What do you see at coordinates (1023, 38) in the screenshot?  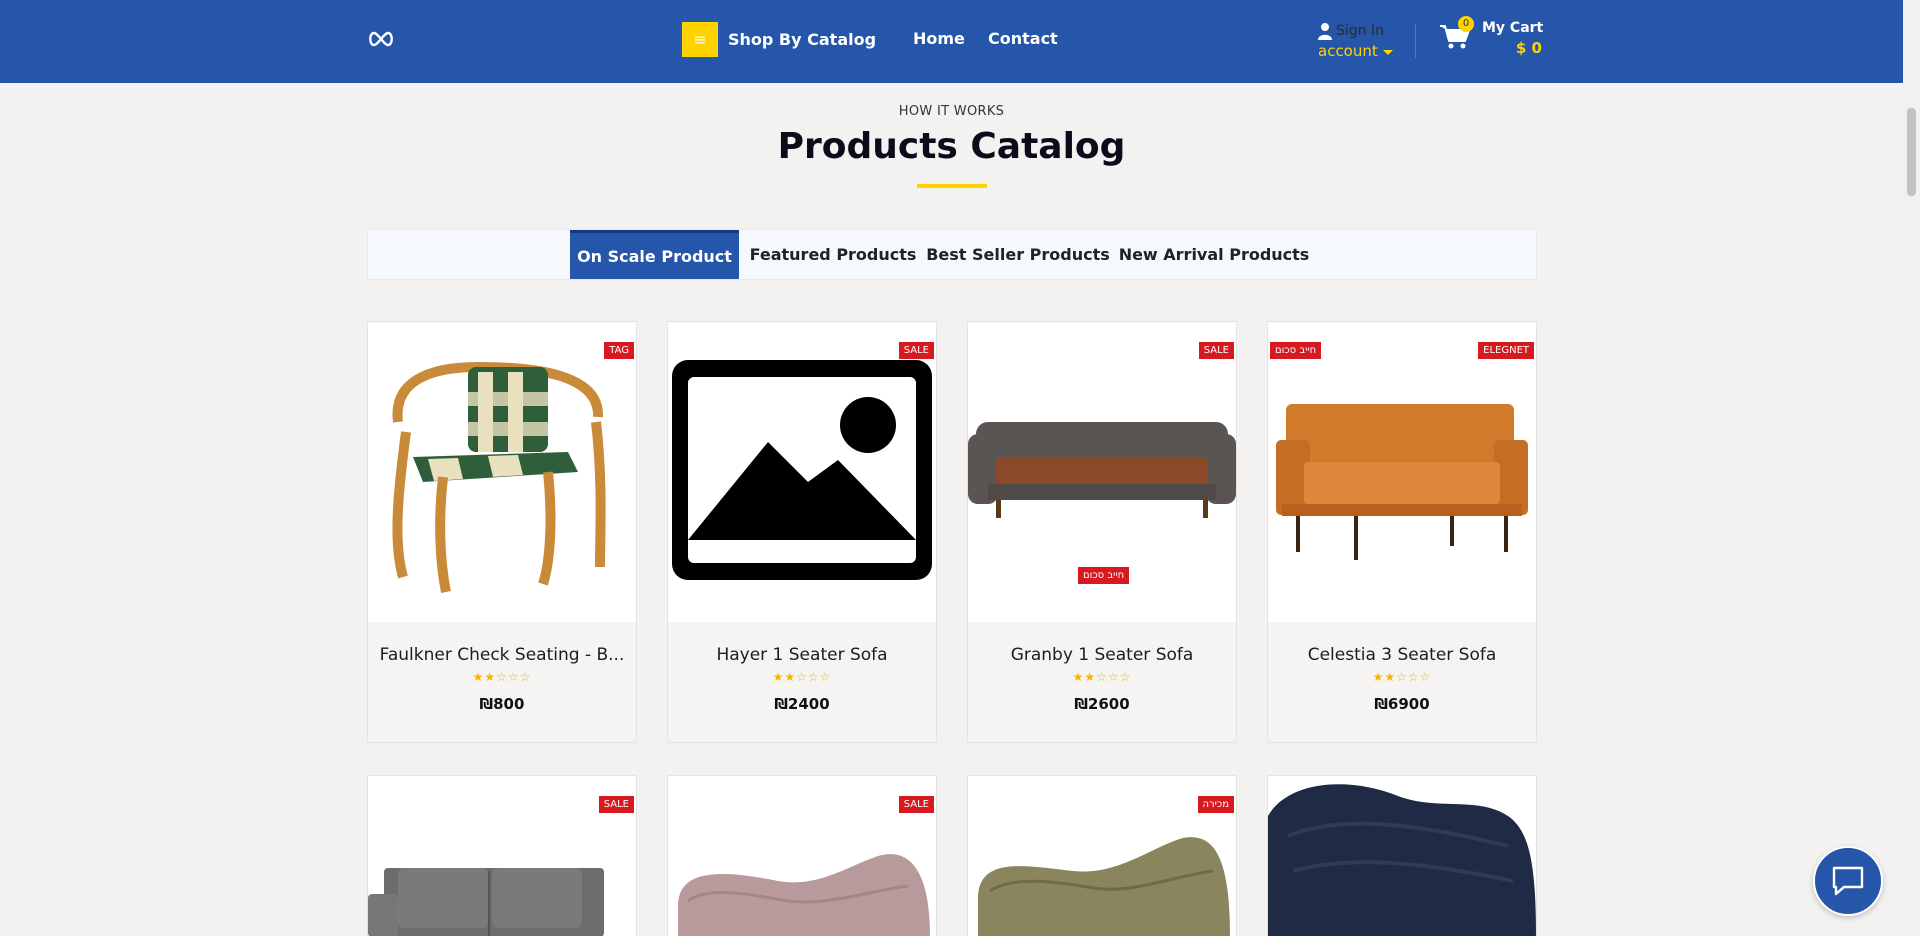 I see `nav-contact-link: Contact` at bounding box center [1023, 38].